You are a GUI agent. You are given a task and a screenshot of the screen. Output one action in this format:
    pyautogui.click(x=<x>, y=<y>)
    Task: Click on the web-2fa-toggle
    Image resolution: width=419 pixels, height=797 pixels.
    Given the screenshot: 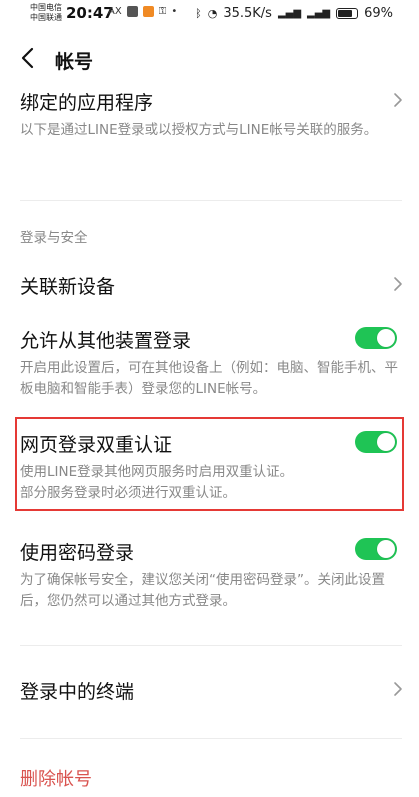 What is the action you would take?
    pyautogui.click(x=376, y=442)
    